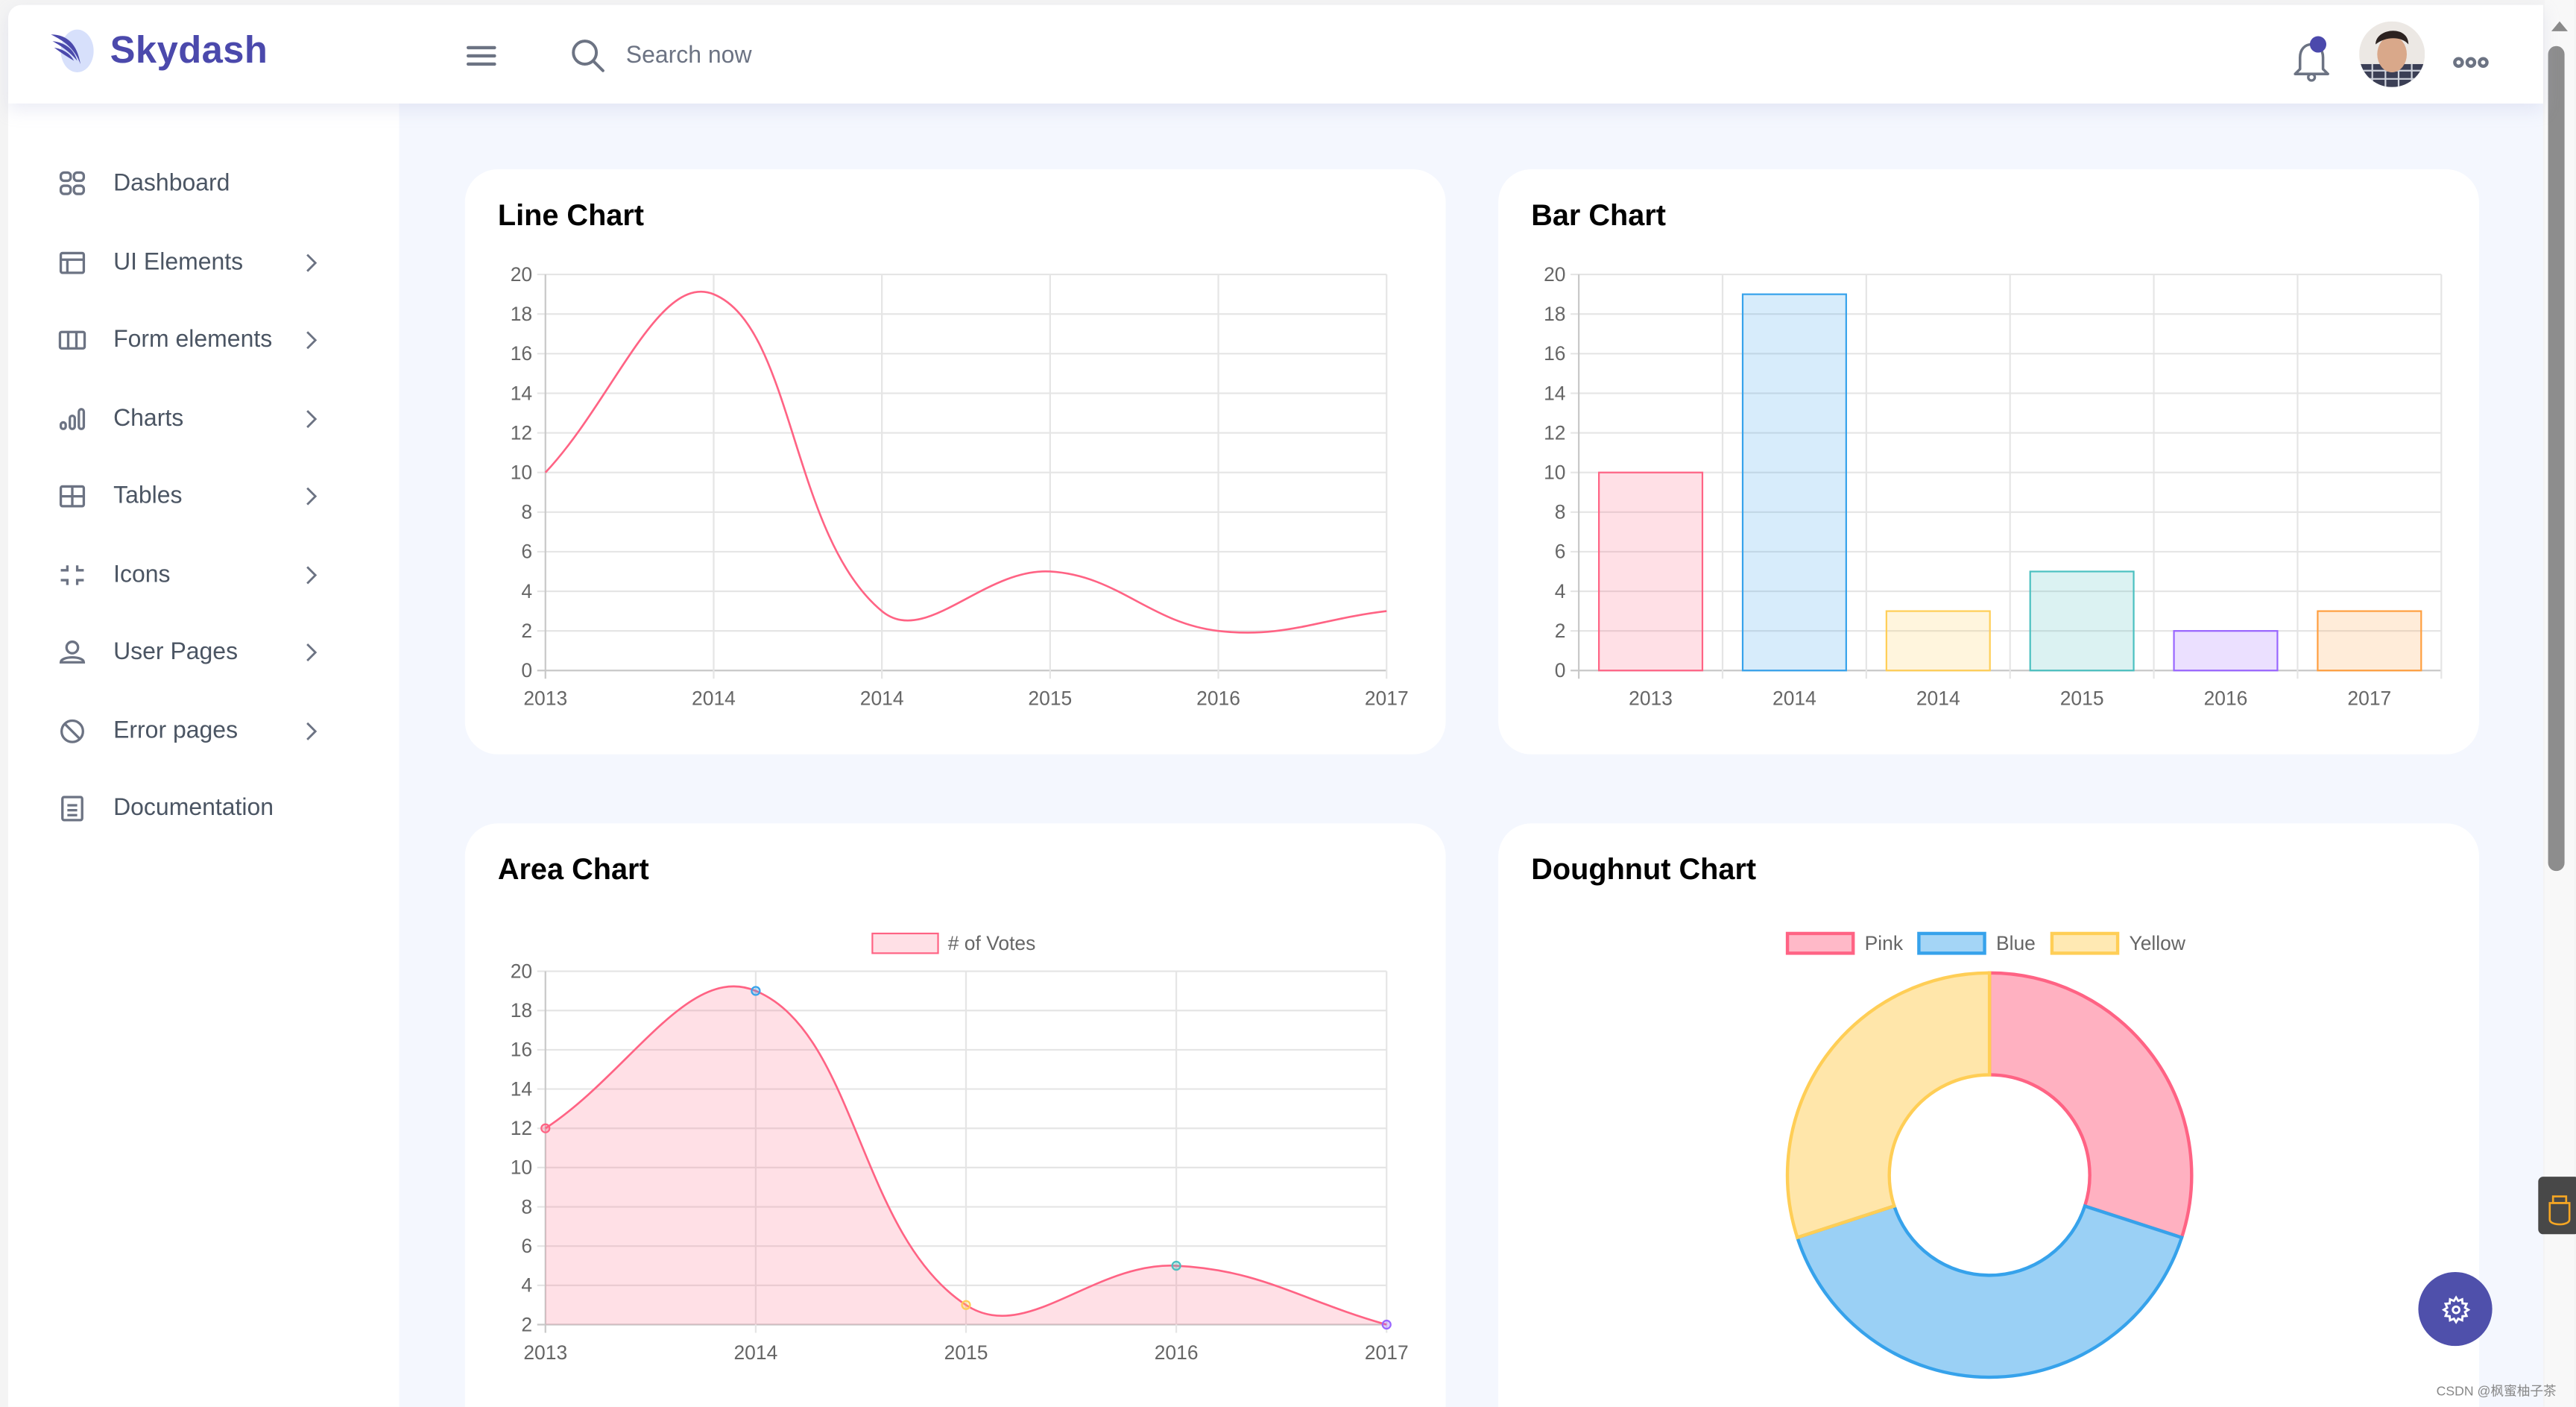 The height and width of the screenshot is (1407, 2576). What do you see at coordinates (1560, 552) in the screenshot?
I see `y-tick-label: 6` at bounding box center [1560, 552].